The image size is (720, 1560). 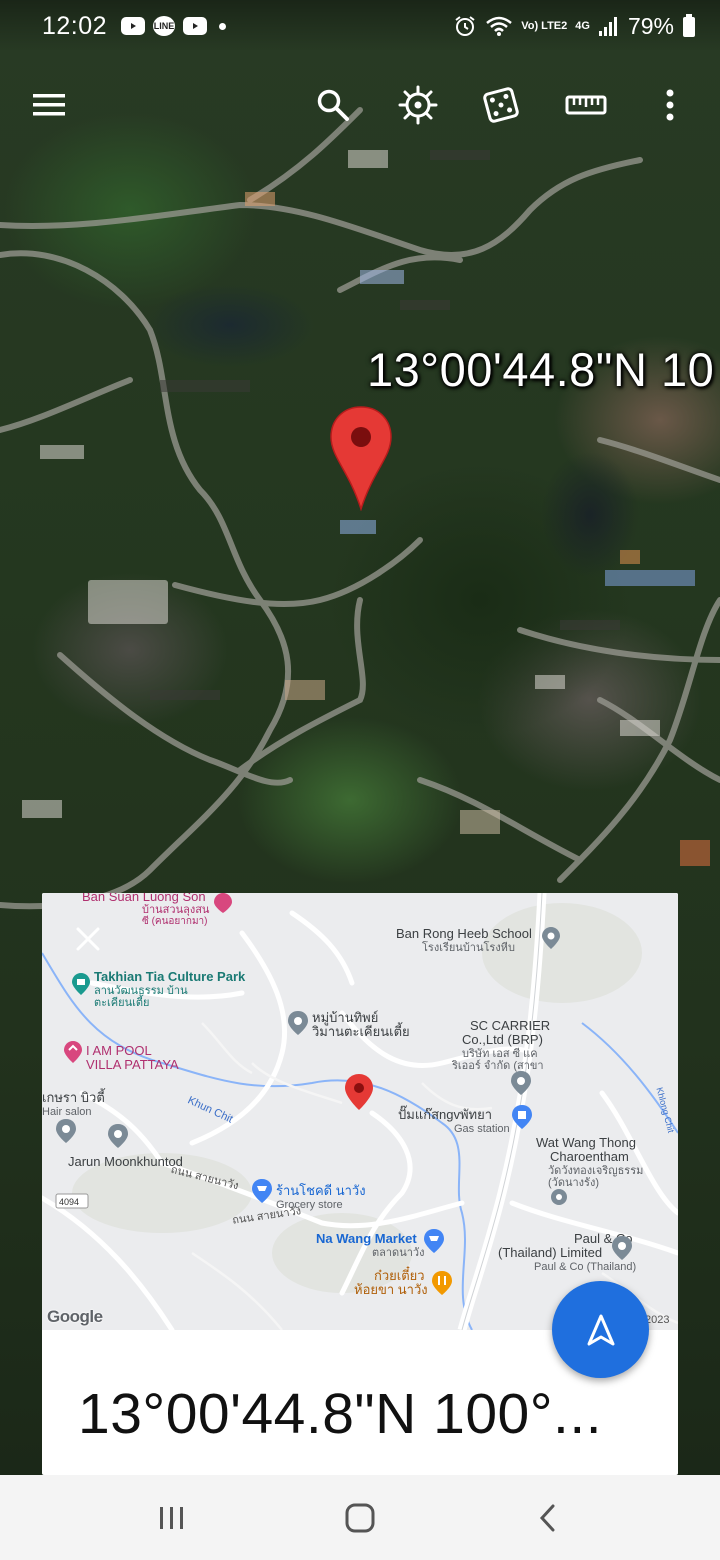 What do you see at coordinates (321, 1191) in the screenshot?
I see `map-label: ร้านโชคดี นาวัง` at bounding box center [321, 1191].